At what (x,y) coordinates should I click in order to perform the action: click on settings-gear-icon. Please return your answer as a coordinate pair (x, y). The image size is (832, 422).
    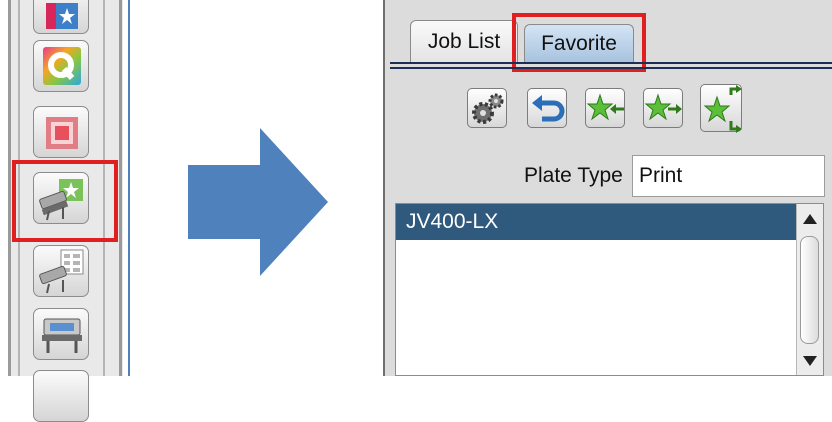
    Looking at the image, I should click on (488, 108).